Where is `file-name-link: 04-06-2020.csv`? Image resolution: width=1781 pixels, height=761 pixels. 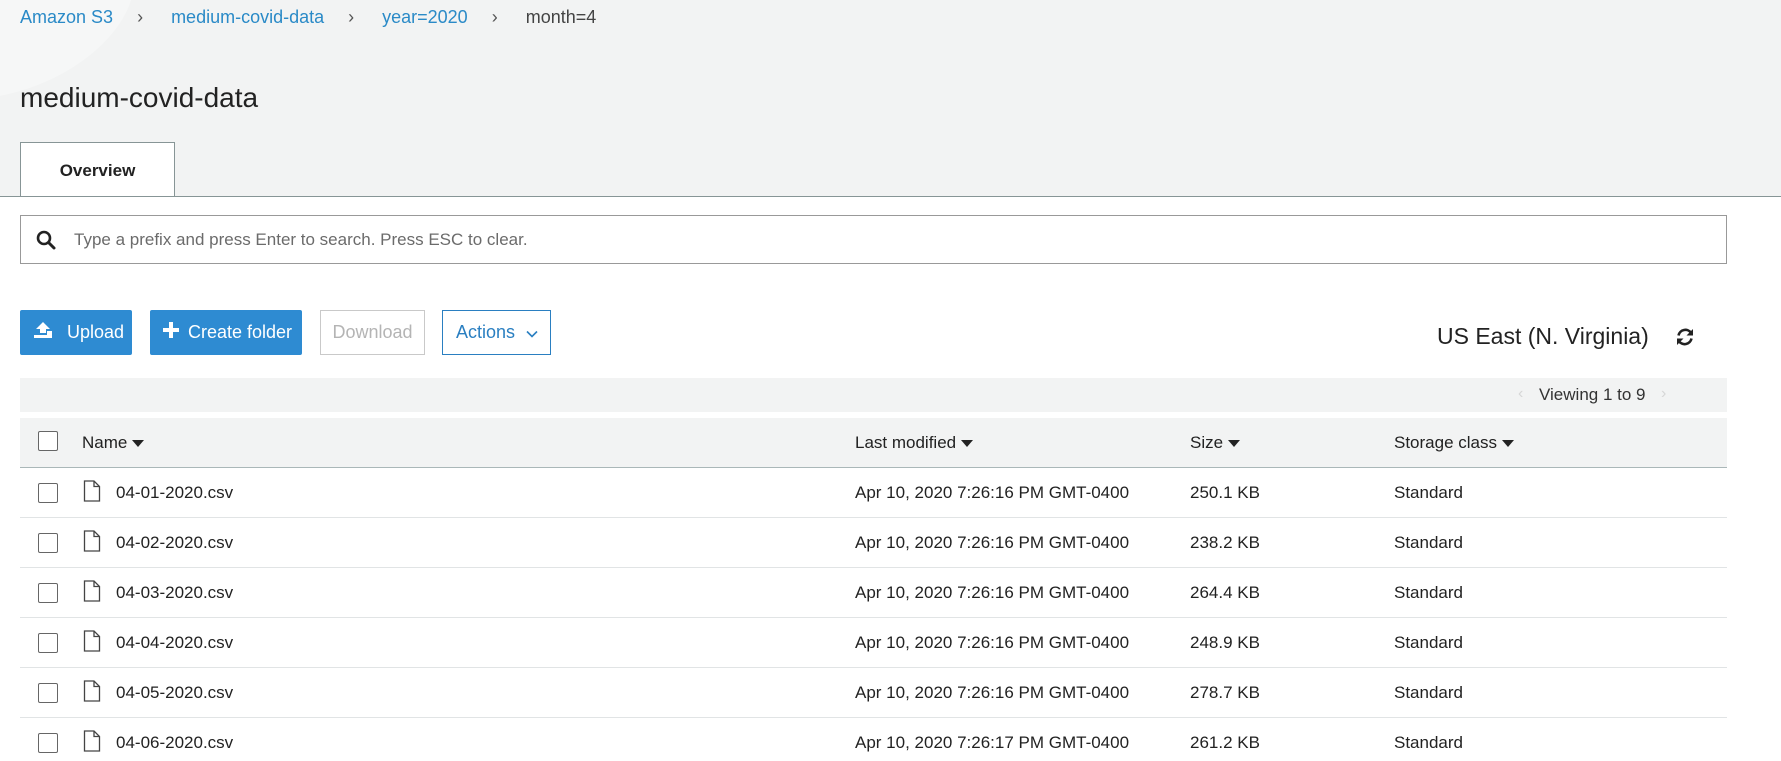 file-name-link: 04-06-2020.csv is located at coordinates (174, 743).